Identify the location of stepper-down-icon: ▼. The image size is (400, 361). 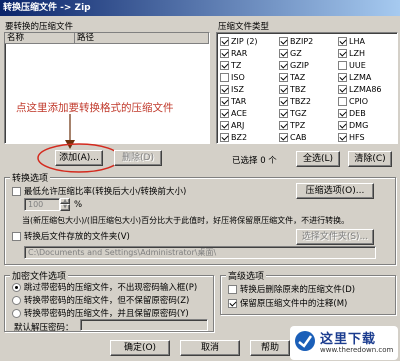
(65, 207).